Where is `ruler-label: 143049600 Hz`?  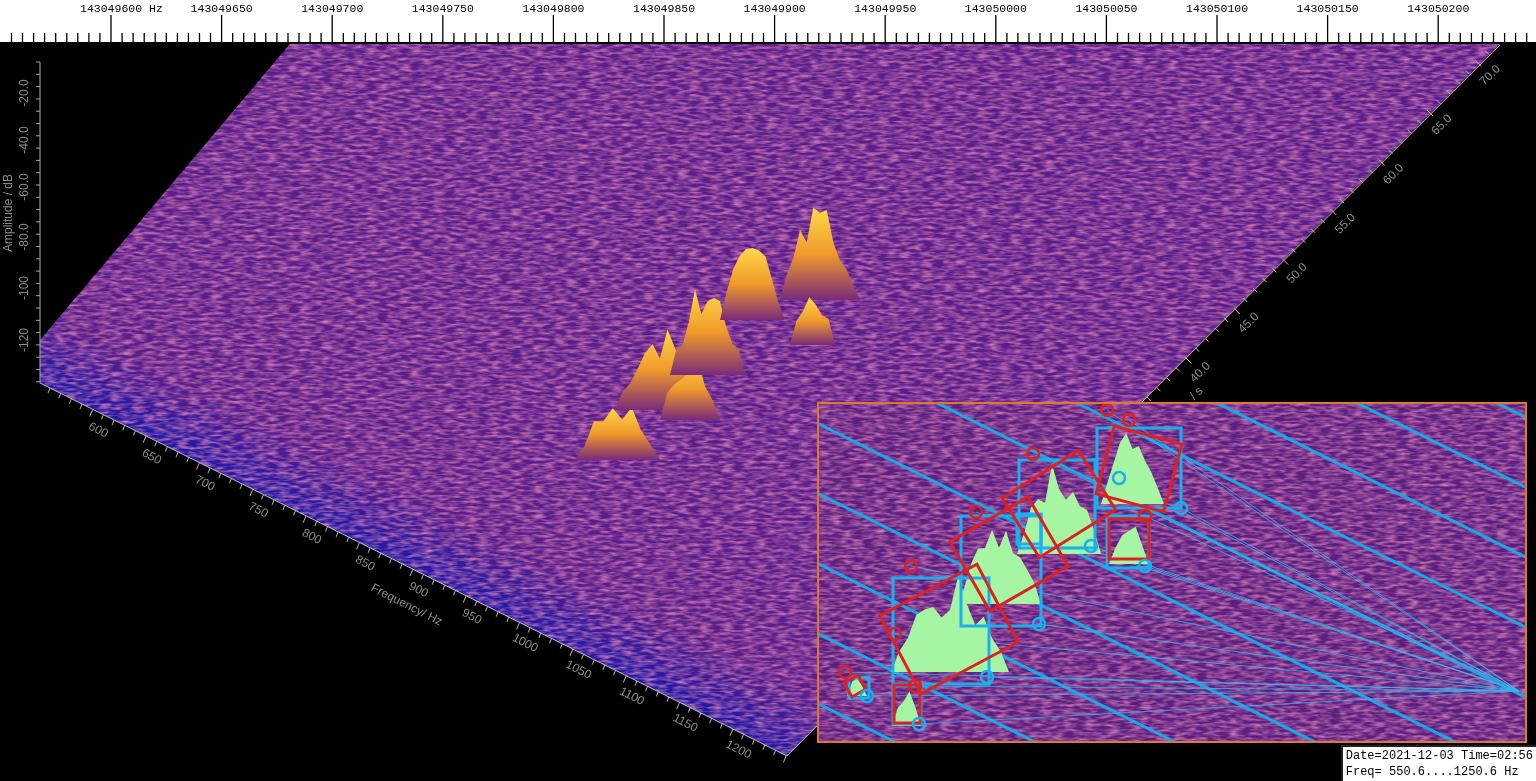
ruler-label: 143049600 Hz is located at coordinates (121, 8).